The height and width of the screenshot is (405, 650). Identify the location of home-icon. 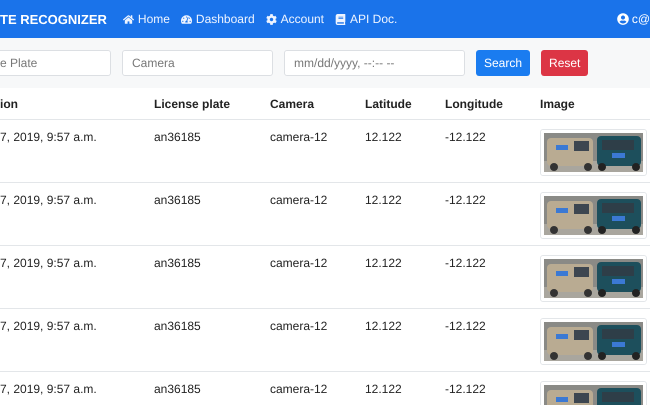
(128, 19).